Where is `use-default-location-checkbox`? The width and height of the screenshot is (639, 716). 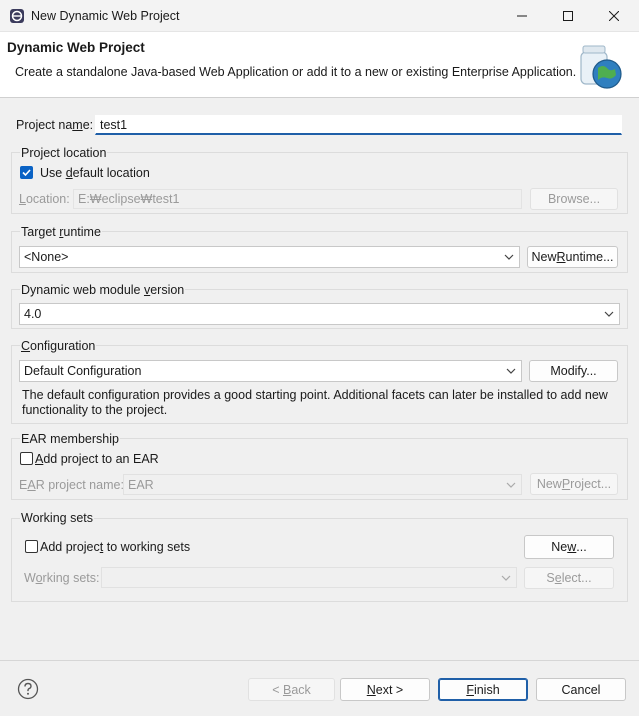
use-default-location-checkbox is located at coordinates (26, 172).